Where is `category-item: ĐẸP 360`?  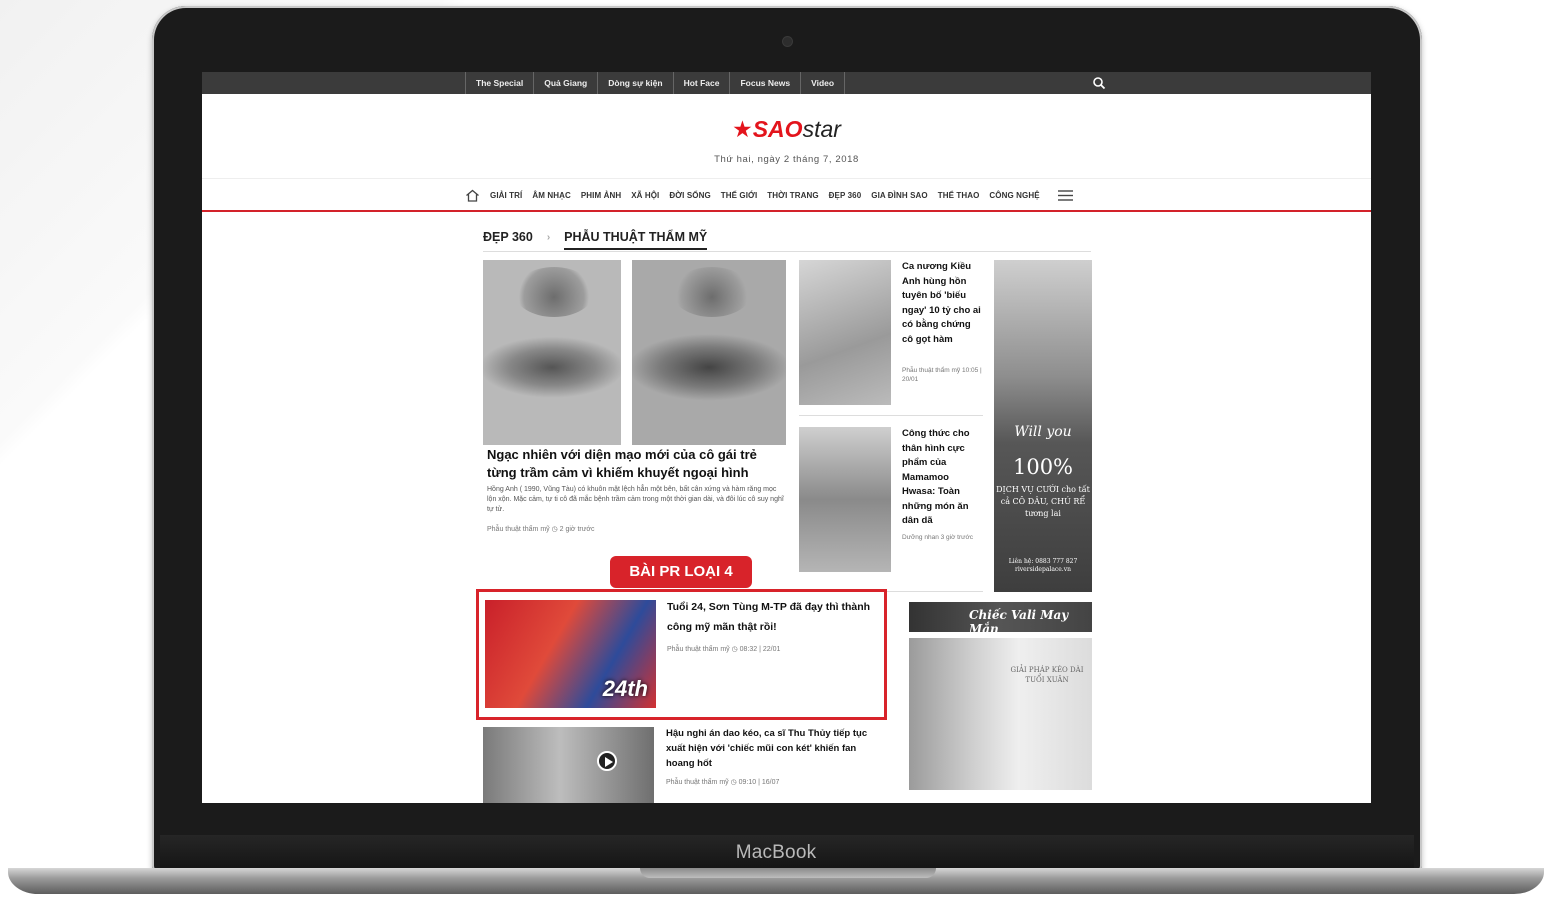 category-item: ĐẸP 360 is located at coordinates (845, 195).